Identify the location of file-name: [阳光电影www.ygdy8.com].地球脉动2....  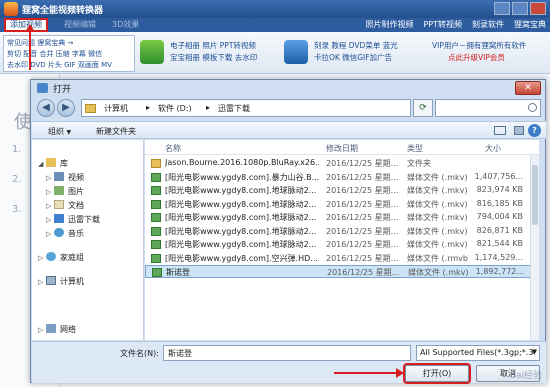
(241, 231).